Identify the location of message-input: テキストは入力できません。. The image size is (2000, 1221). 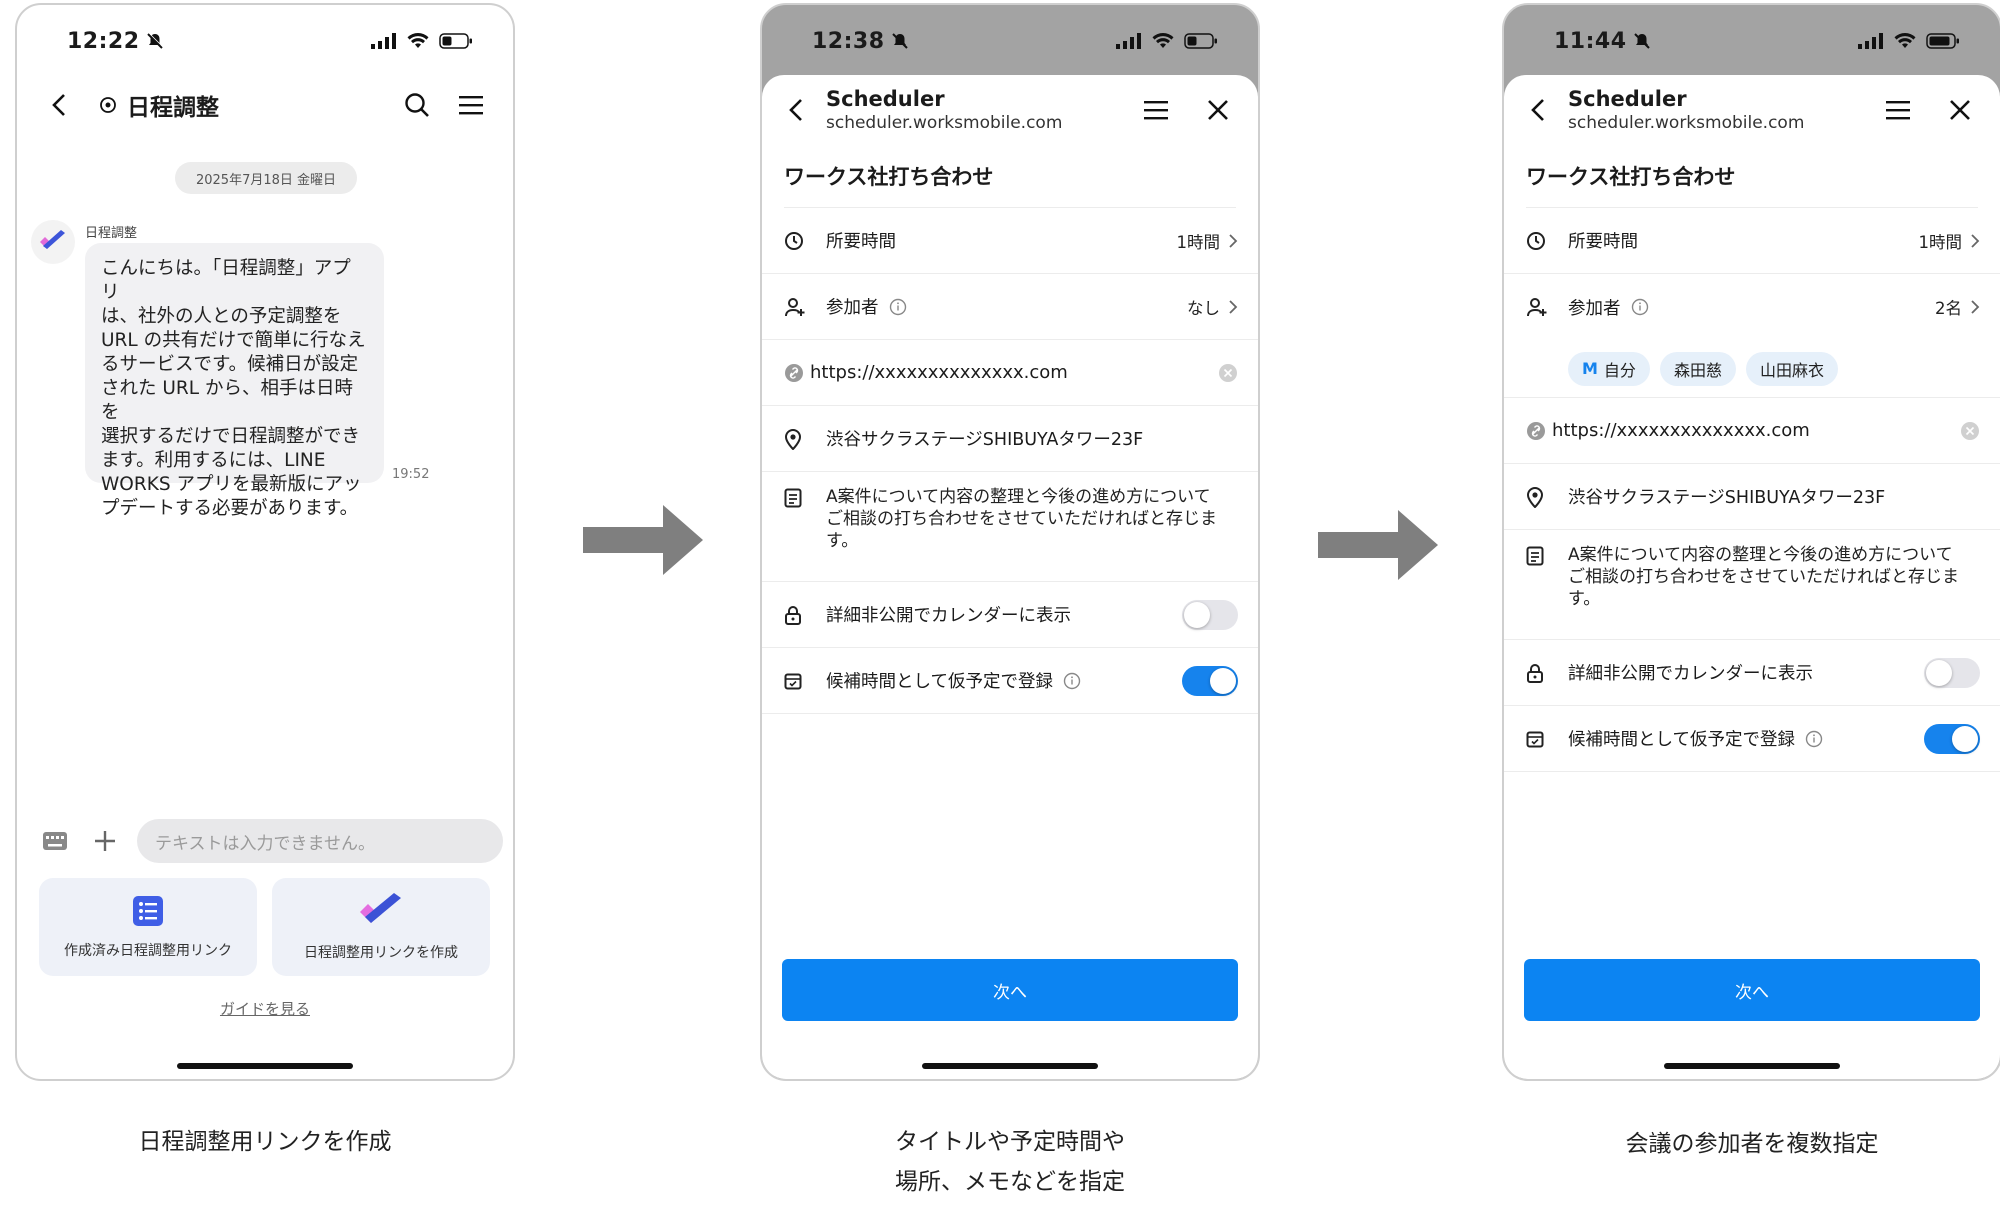
(320, 841).